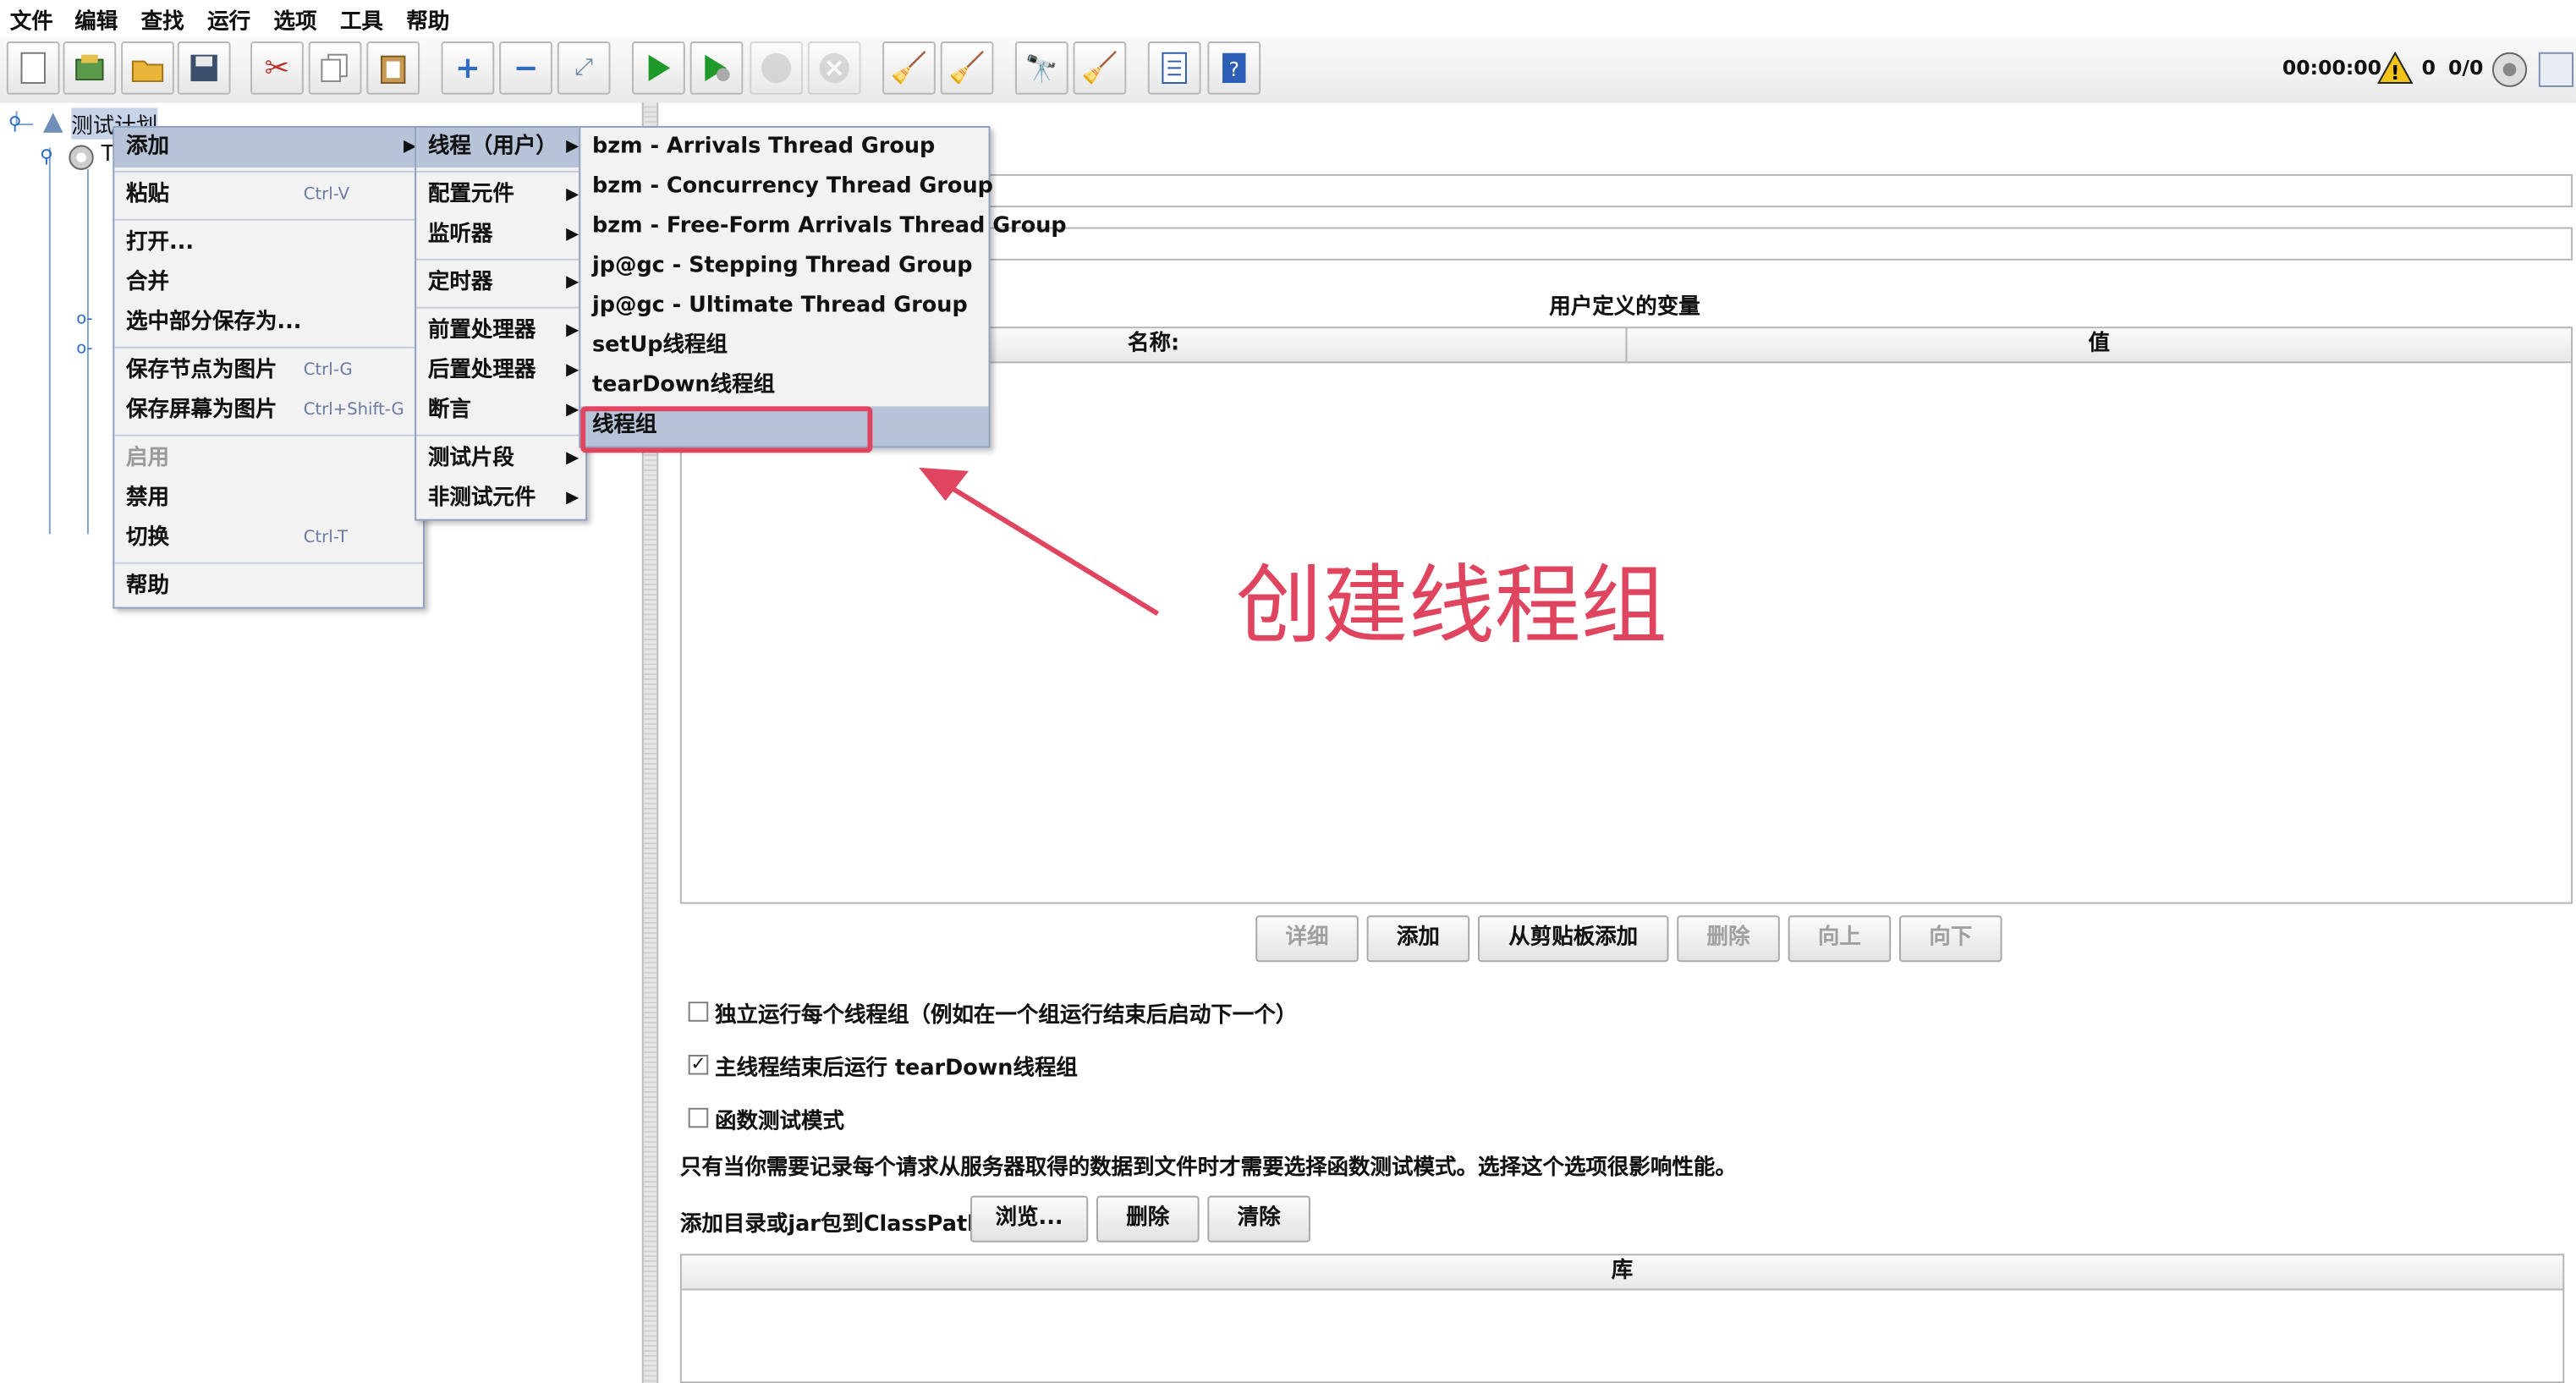  I want to click on add-threads: 线程（用户） ▶, so click(501, 148).